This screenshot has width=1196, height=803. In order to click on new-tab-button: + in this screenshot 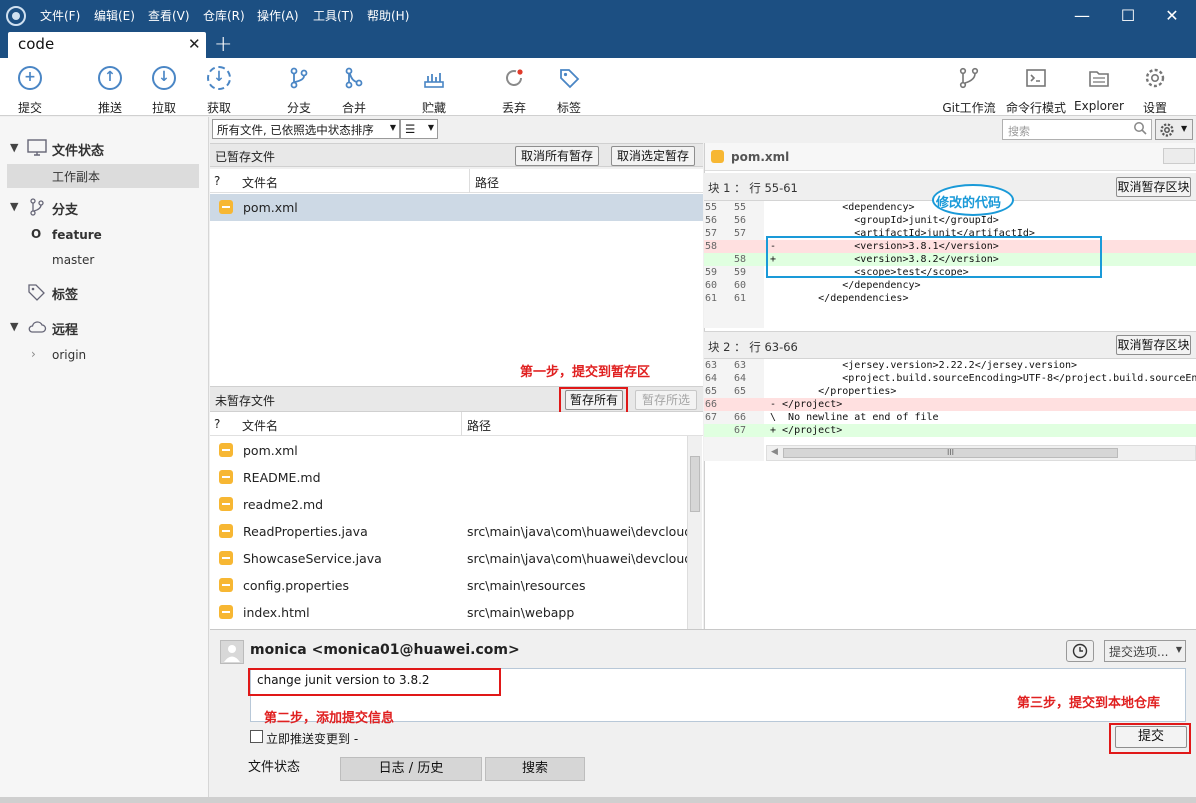, I will do `click(223, 44)`.